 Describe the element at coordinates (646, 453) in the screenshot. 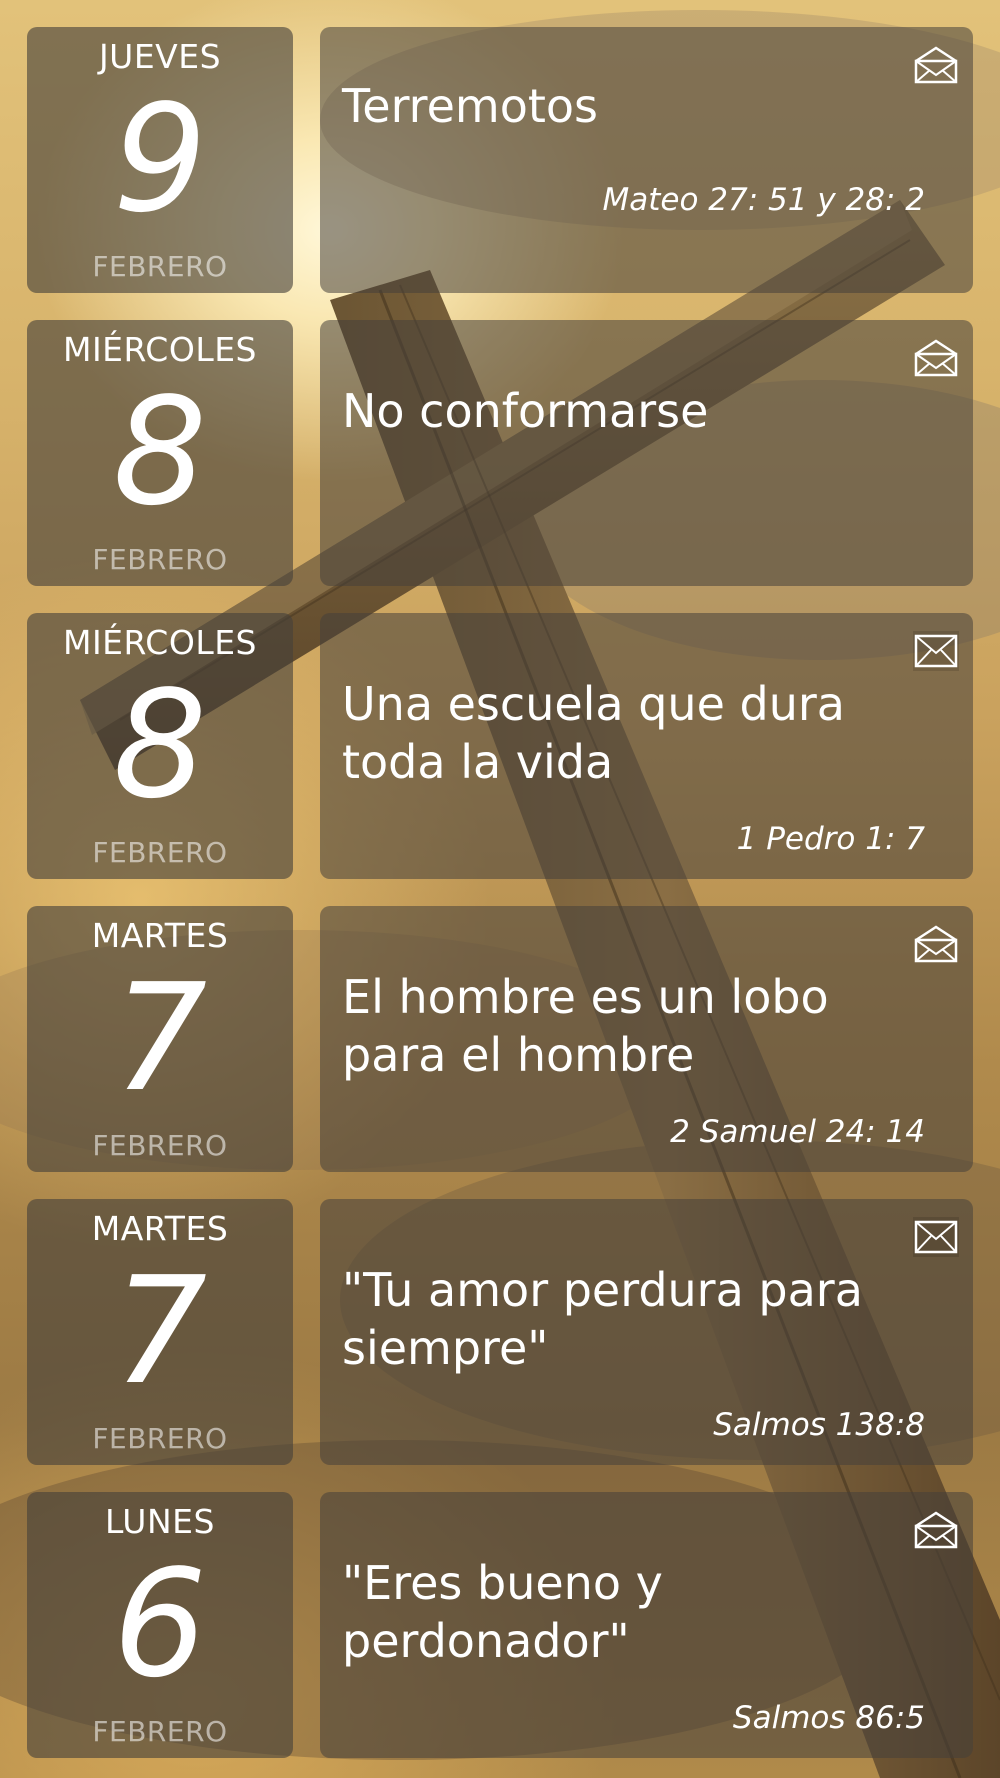

I see `message-card: No conformarse` at that location.